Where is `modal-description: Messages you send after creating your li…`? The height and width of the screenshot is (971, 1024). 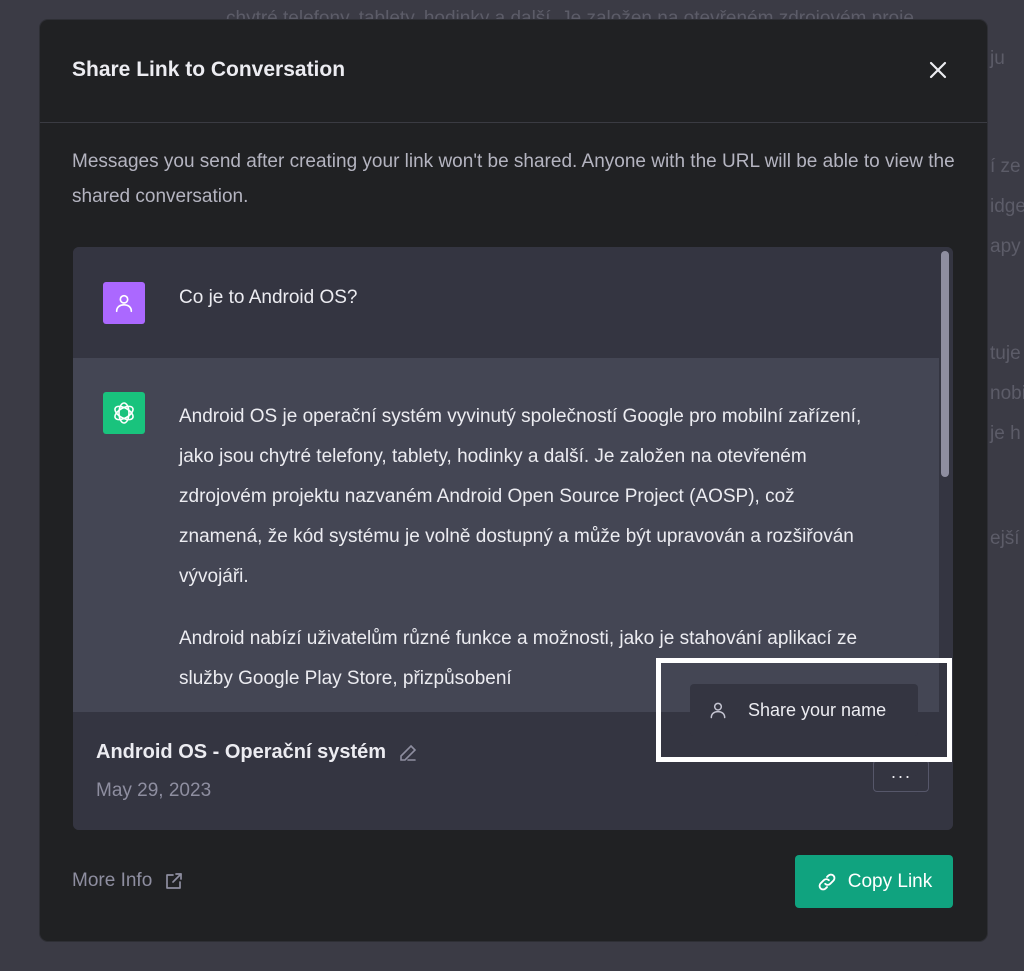
modal-description: Messages you send after creating your li… is located at coordinates (513, 179).